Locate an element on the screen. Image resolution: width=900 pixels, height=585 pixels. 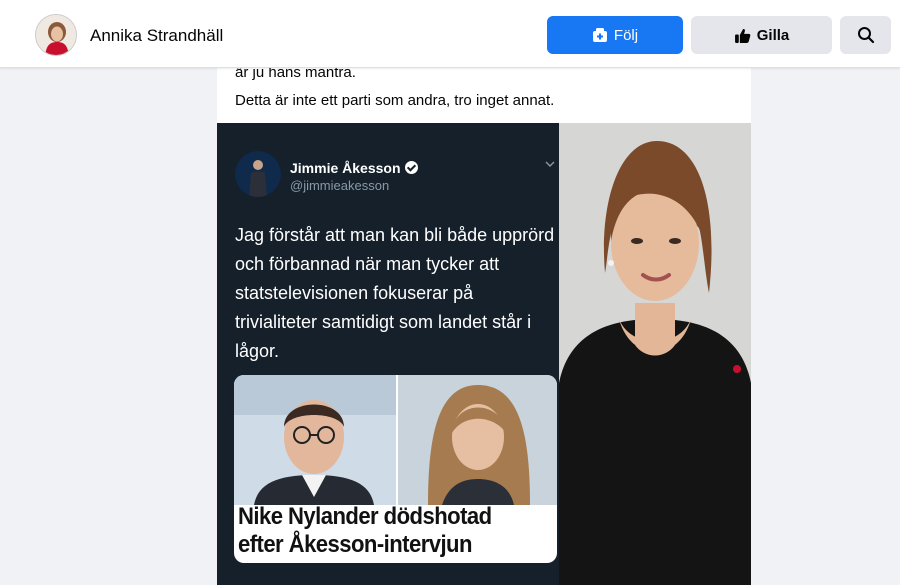
page-avatar is located at coordinates (56, 35).